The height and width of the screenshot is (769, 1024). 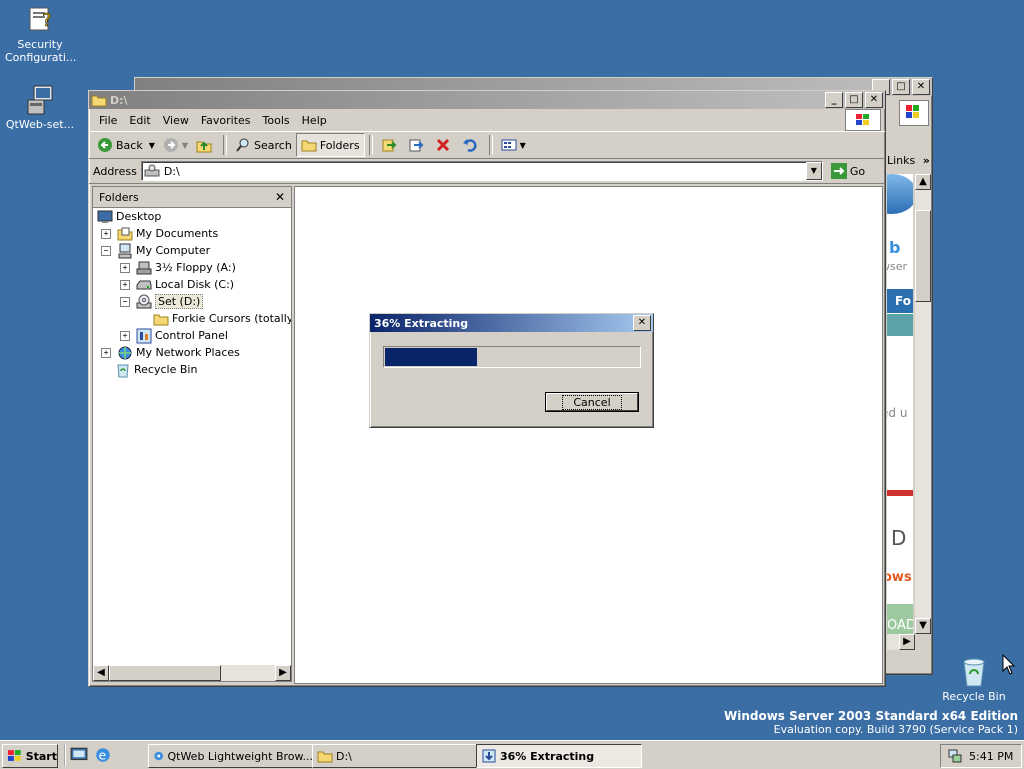 What do you see at coordinates (174, 335) in the screenshot?
I see `tree-item-control-panel: + Control Panel` at bounding box center [174, 335].